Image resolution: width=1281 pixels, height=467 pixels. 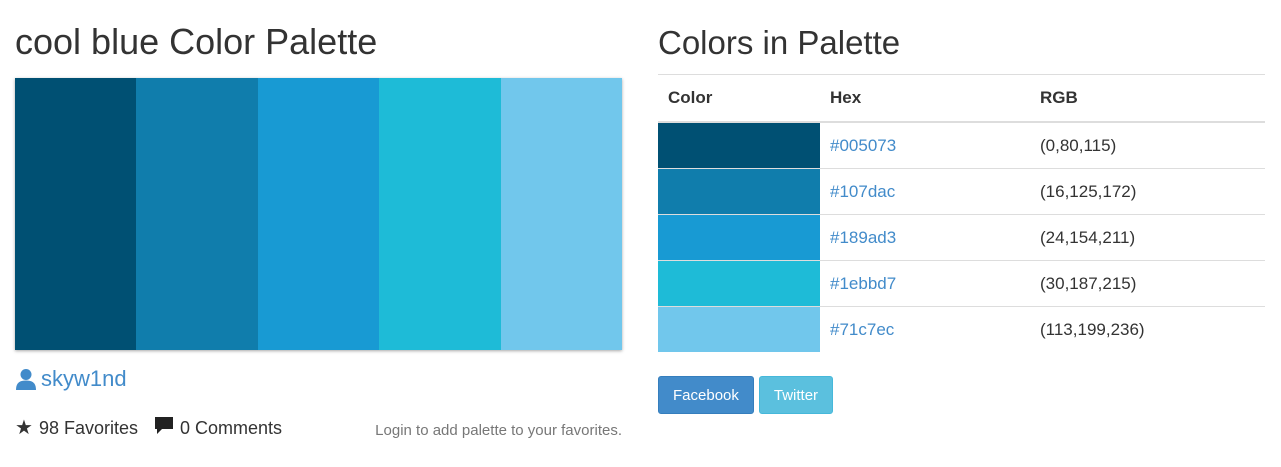 What do you see at coordinates (498, 430) in the screenshot?
I see `login-note: Login to add palette to your favorites.` at bounding box center [498, 430].